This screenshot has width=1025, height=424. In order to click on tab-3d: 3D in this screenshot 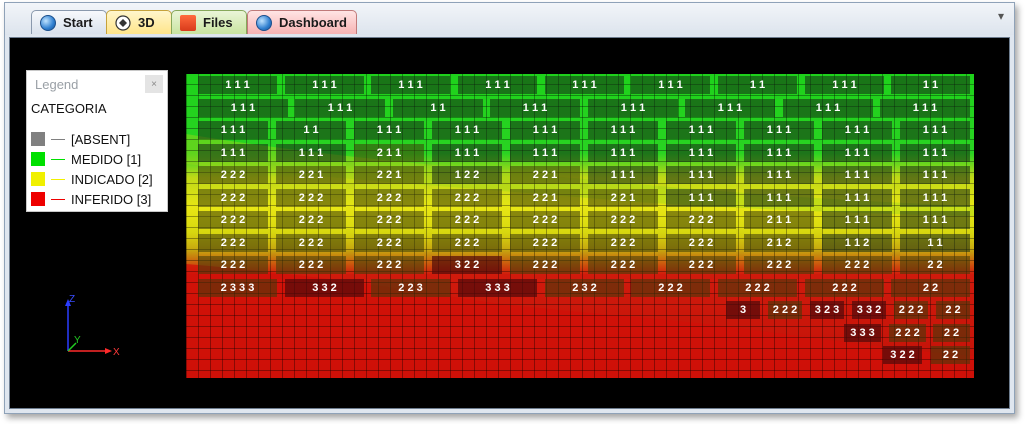, I will do `click(139, 22)`.